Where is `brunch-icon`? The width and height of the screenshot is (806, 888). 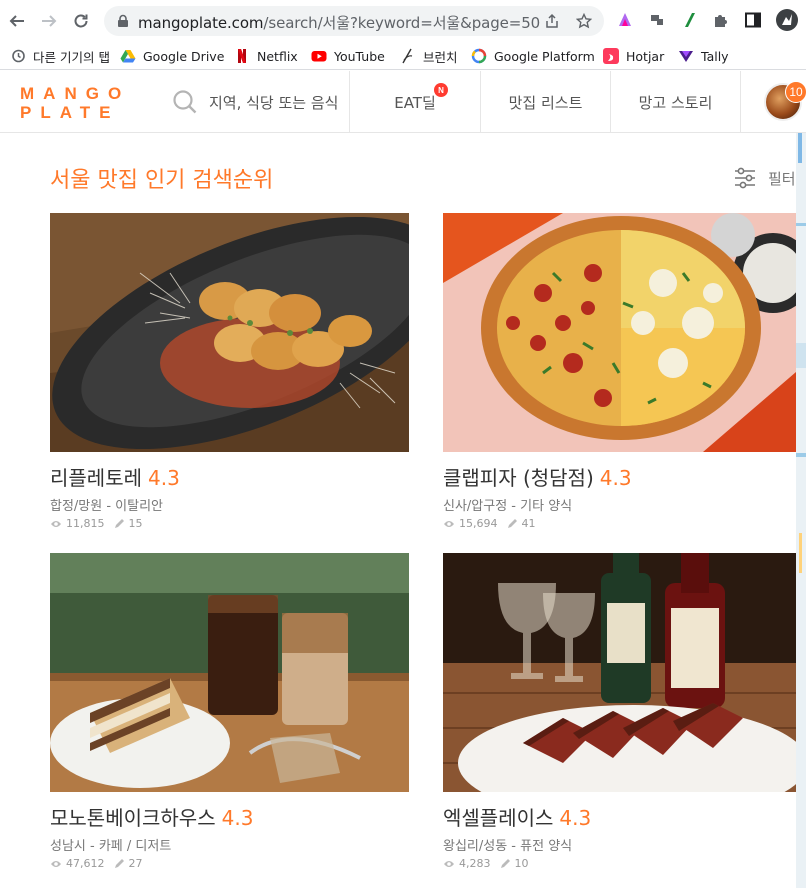 brunch-icon is located at coordinates (407, 56).